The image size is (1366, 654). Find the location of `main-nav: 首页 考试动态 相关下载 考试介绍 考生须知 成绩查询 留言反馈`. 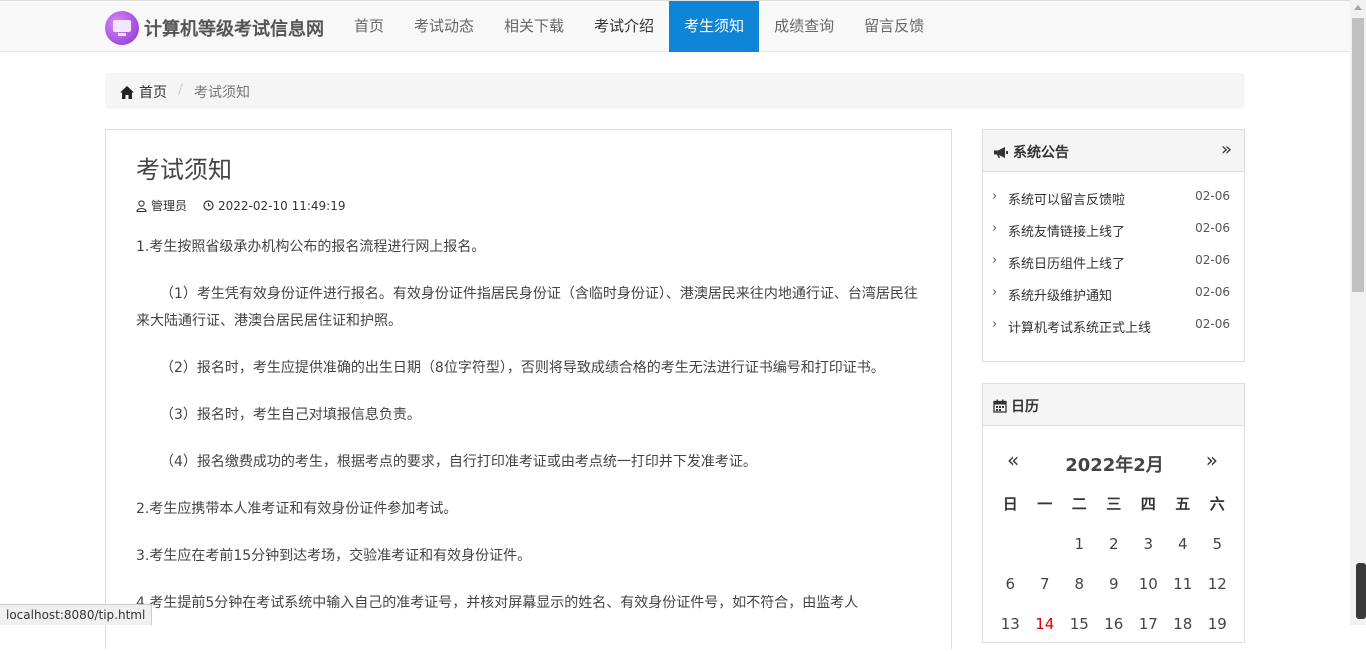

main-nav: 首页 考试动态 相关下载 考试介绍 考生须知 成绩查询 留言反馈 is located at coordinates (639, 27).